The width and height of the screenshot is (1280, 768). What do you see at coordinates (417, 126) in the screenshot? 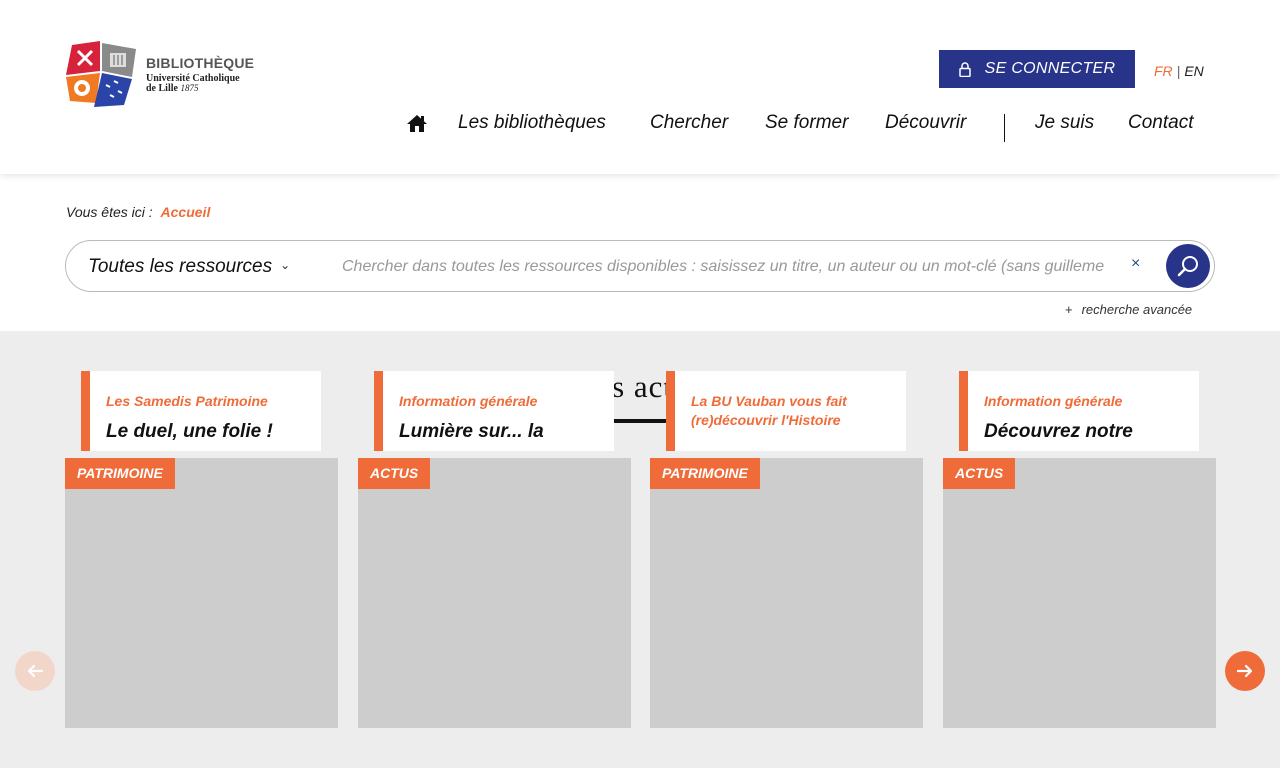
I see `home-icon` at bounding box center [417, 126].